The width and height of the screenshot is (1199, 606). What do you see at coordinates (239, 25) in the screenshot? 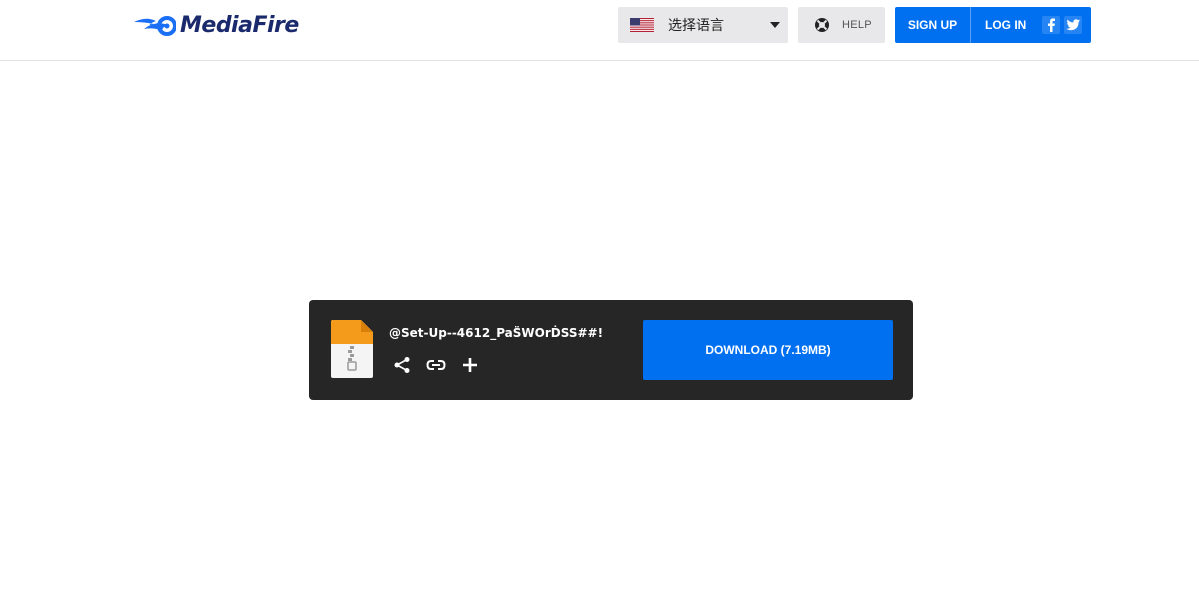
I see `logo-text: MediaFire` at bounding box center [239, 25].